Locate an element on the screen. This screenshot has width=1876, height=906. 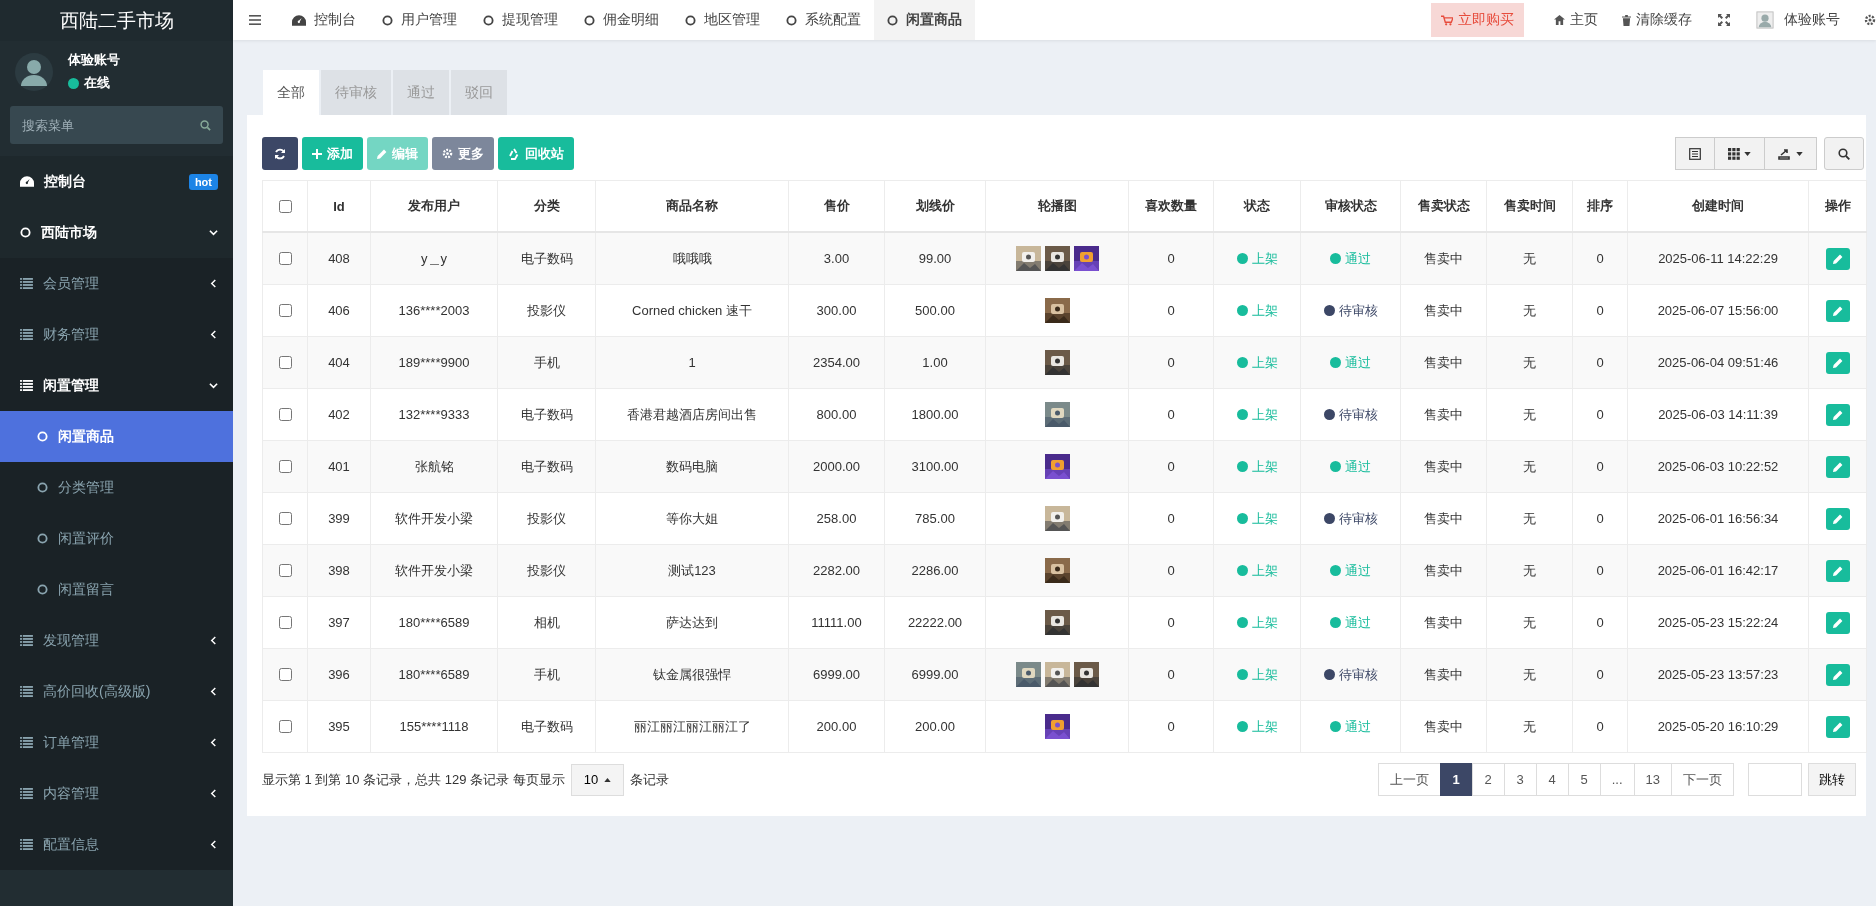
menu-icon is located at coordinates (255, 20).